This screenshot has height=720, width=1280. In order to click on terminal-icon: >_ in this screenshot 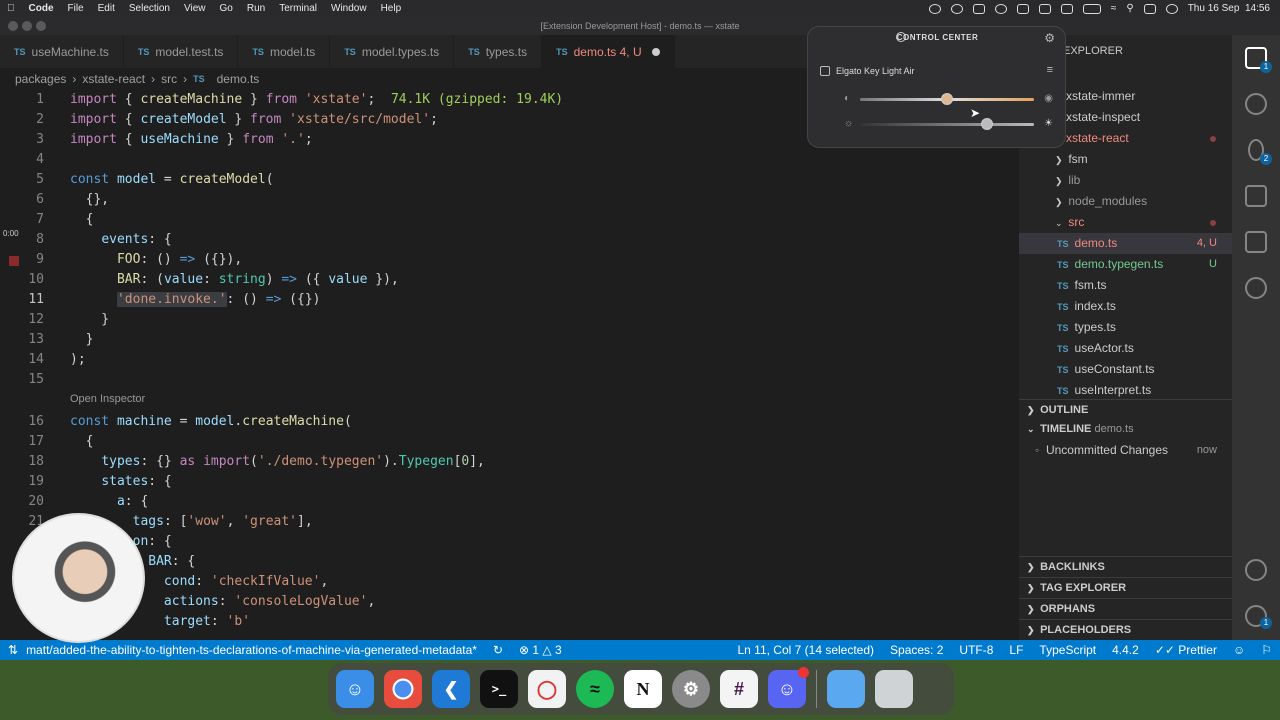, I will do `click(499, 689)`.